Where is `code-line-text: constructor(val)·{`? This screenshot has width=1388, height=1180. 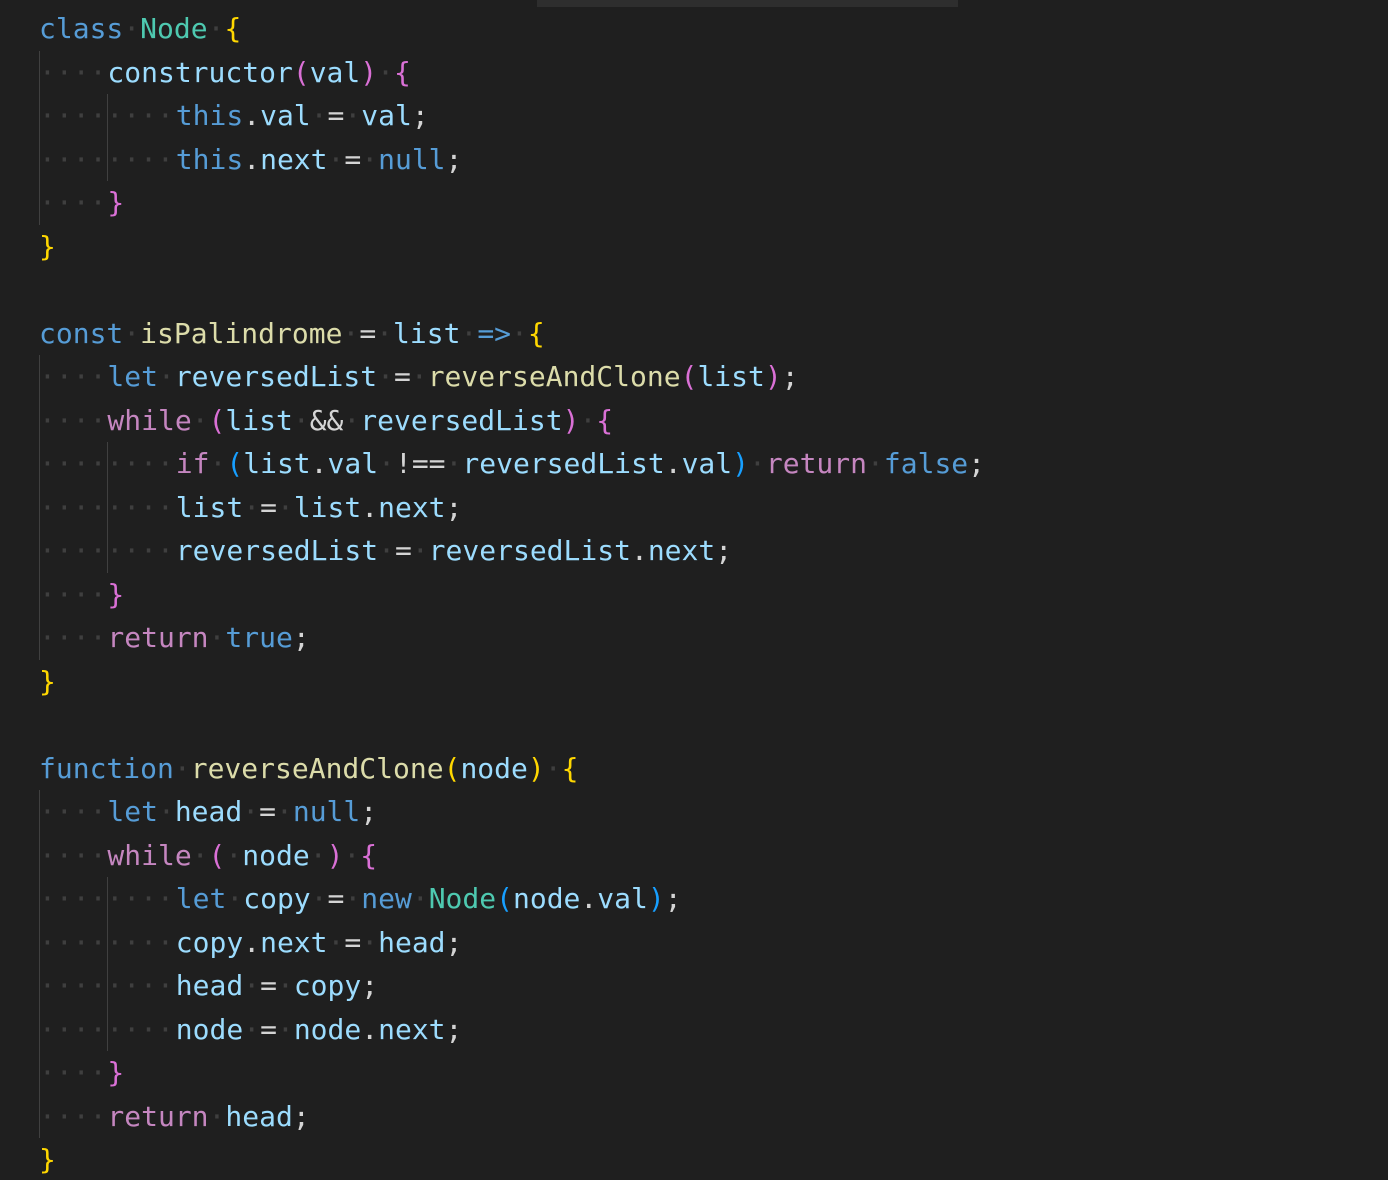
code-line-text: constructor(val)·{ is located at coordinates (258, 73).